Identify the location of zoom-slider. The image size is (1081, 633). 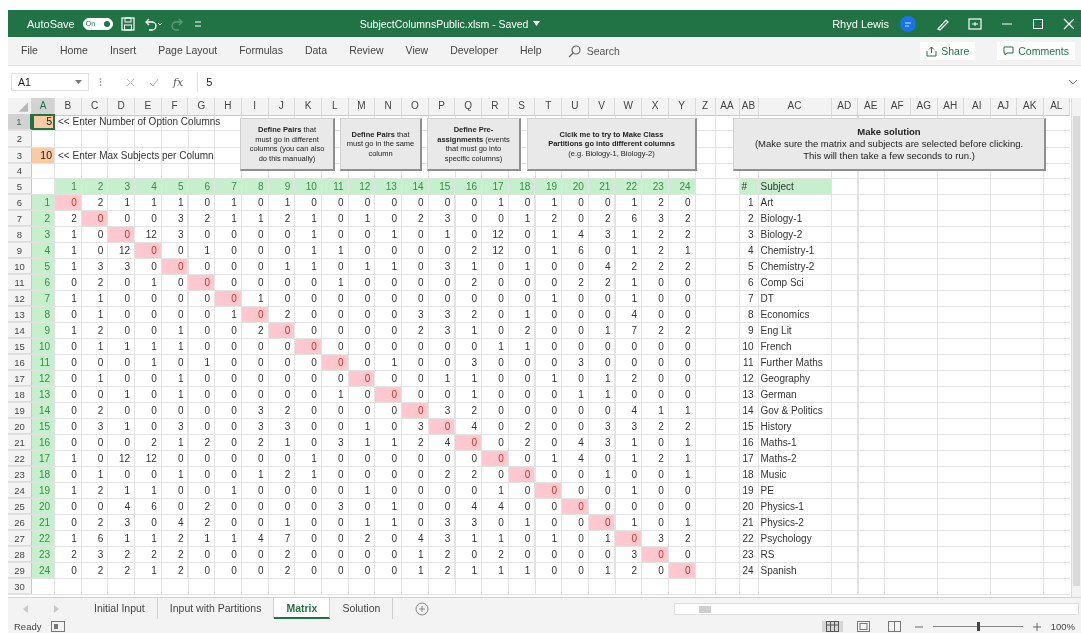
(978, 626).